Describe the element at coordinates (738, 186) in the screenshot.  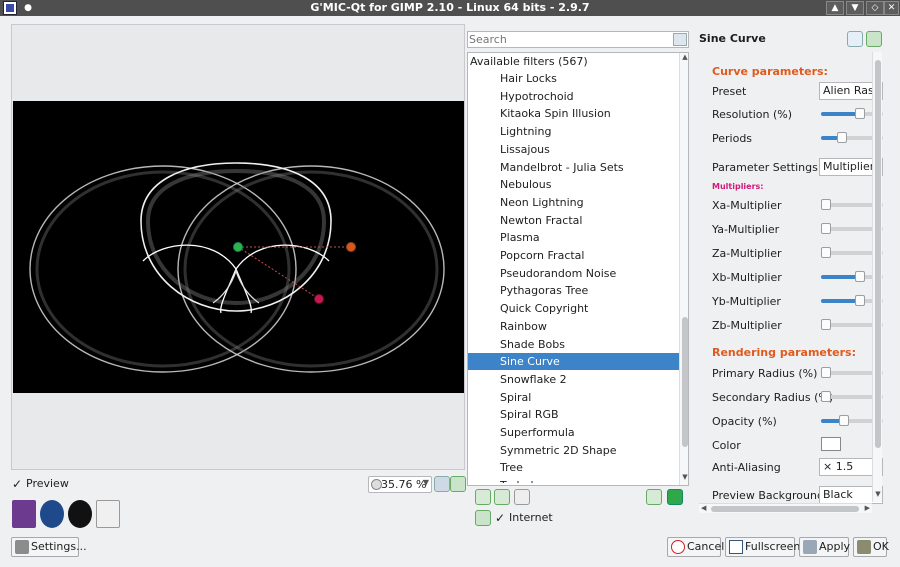
I see `multipliers-heading: Multipliers:` at that location.